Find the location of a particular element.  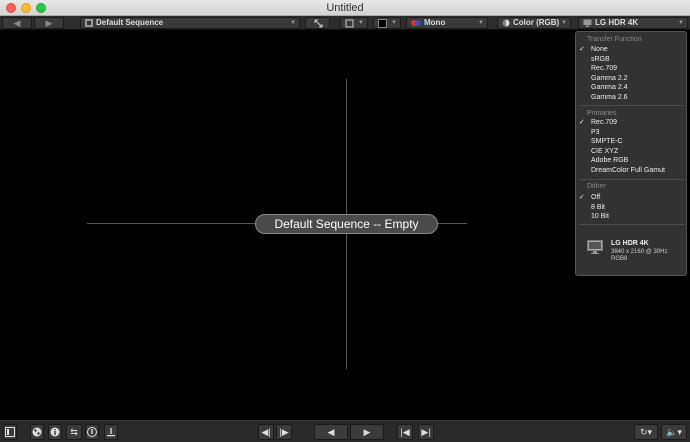

menu-item-primaries: ✓ Rec.709 is located at coordinates (598, 122).